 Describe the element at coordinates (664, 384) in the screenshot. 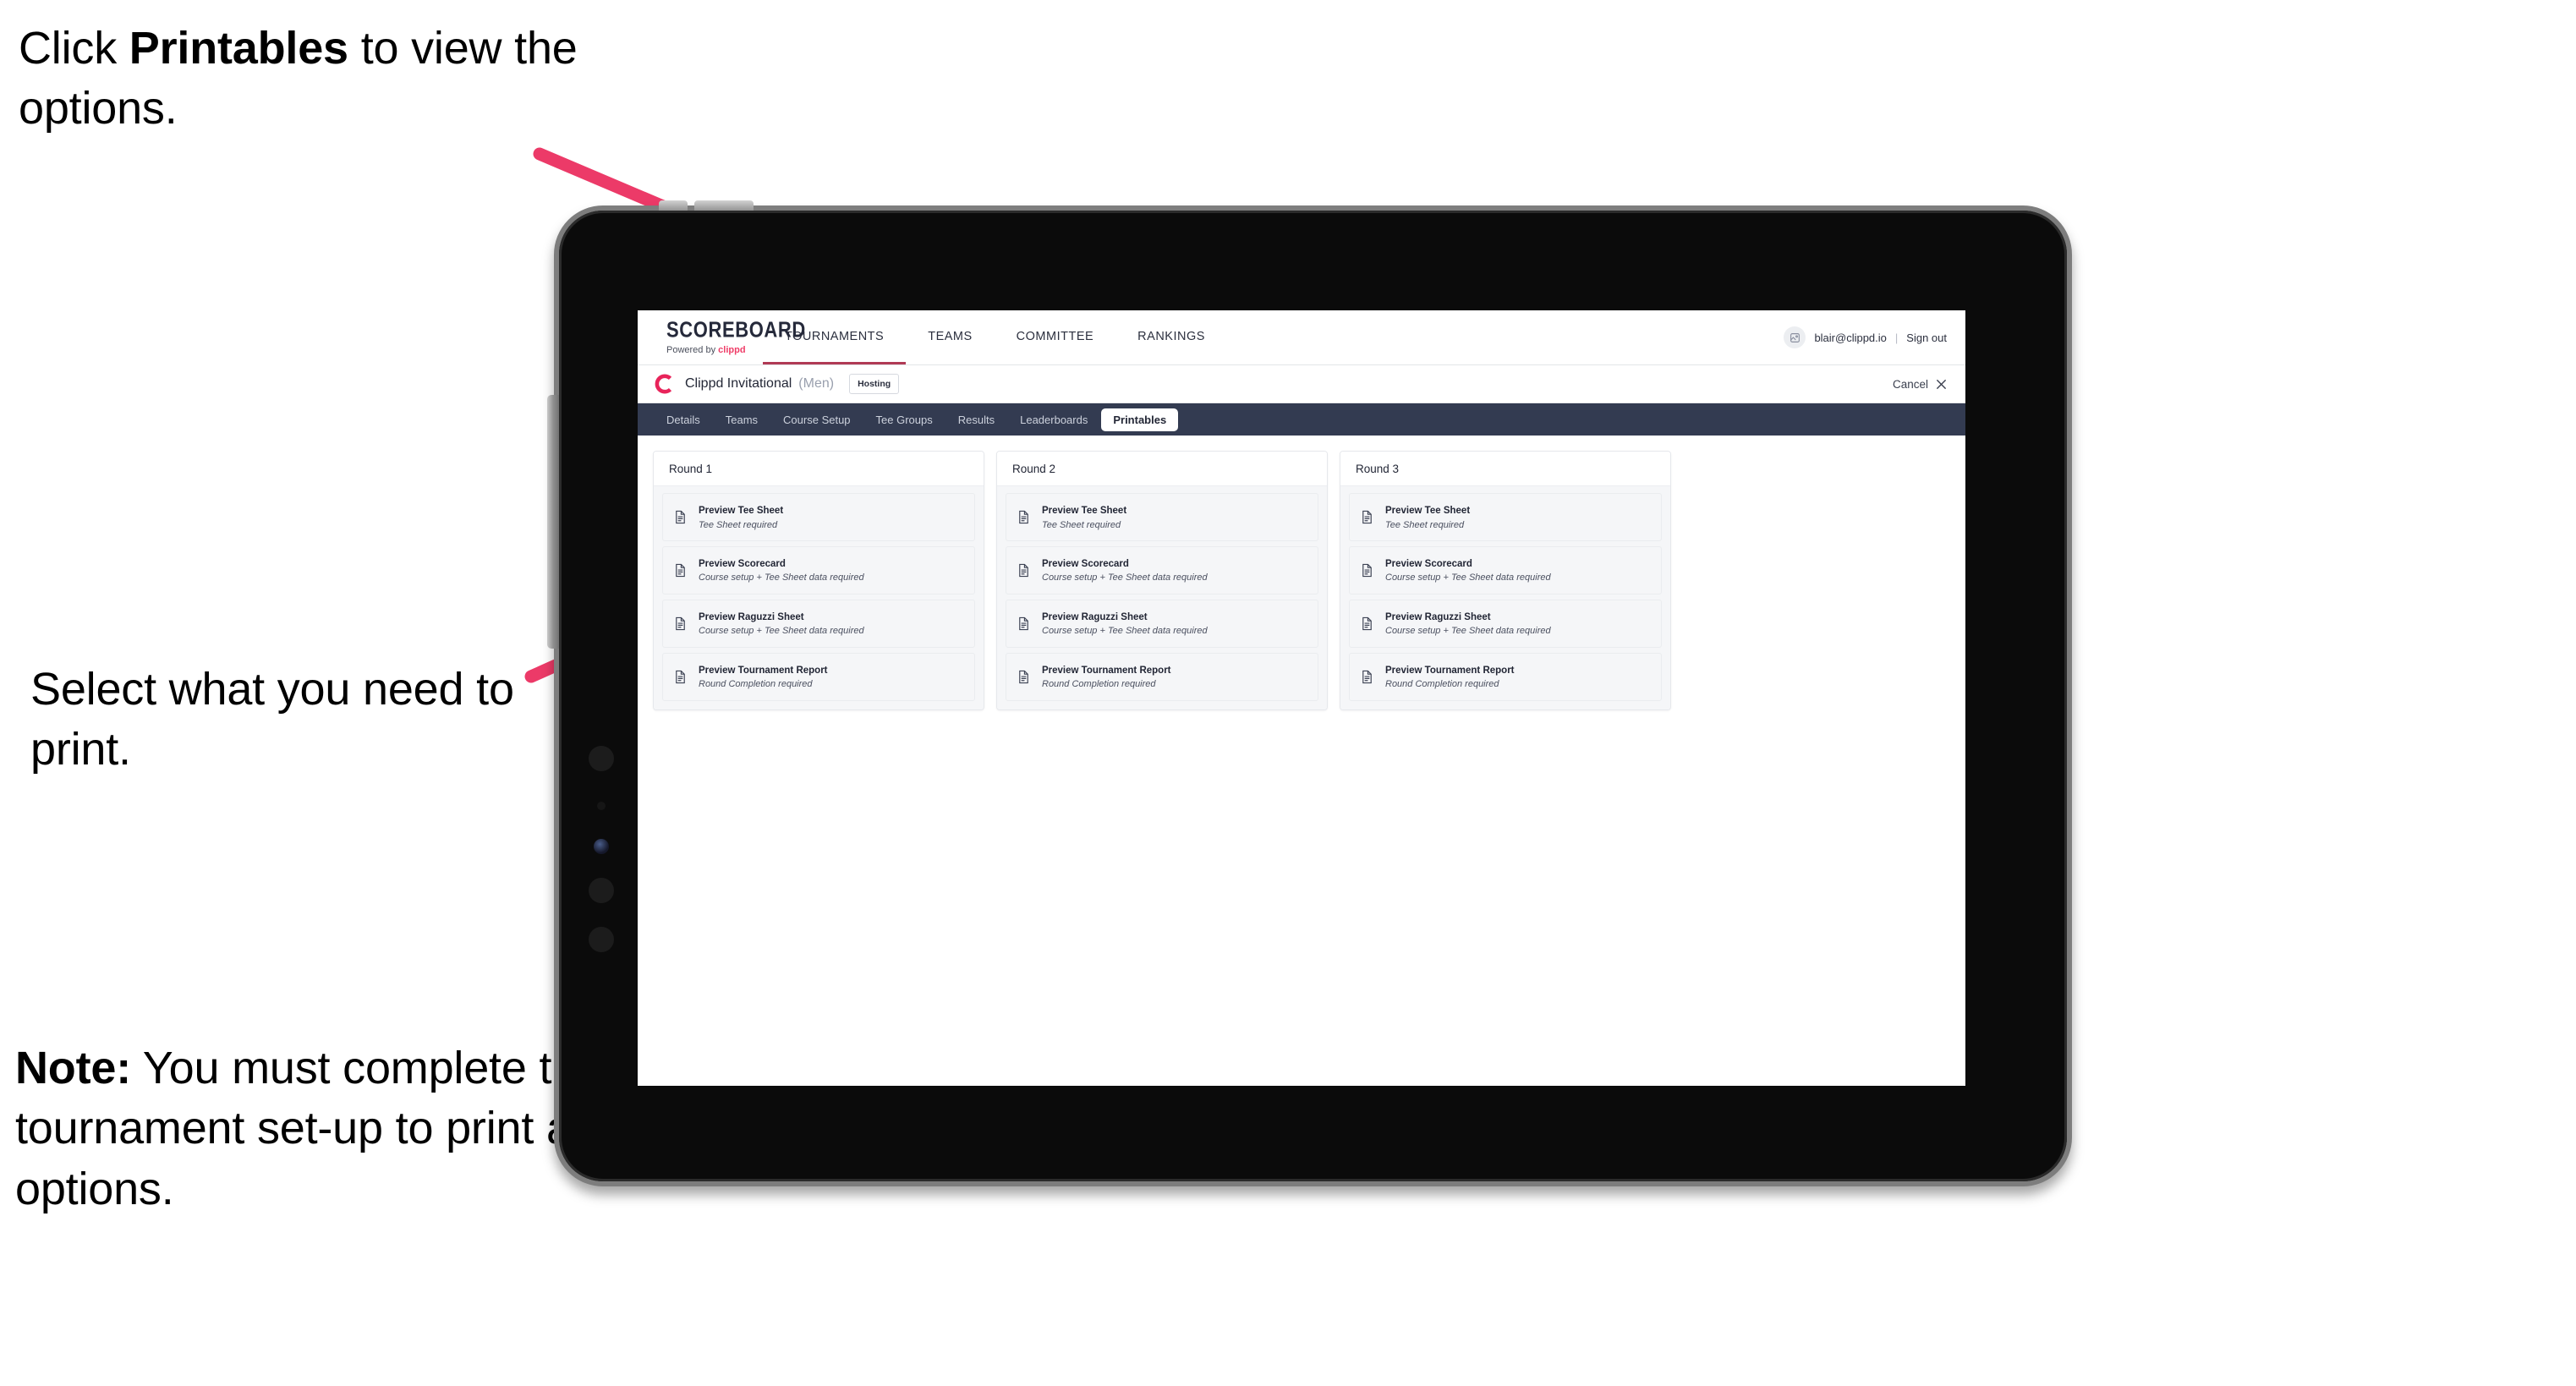

I see `clippd-c-logo-icon` at that location.